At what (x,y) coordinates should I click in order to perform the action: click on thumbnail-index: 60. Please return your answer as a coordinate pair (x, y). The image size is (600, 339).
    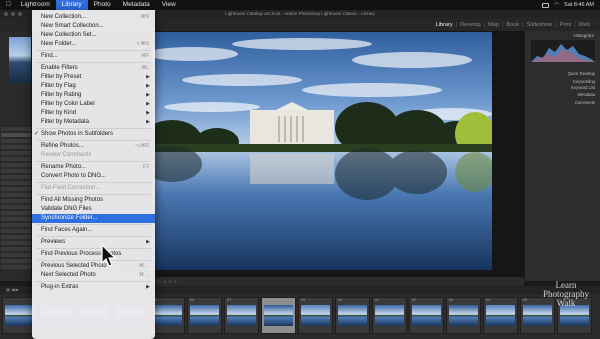
    Looking at the image, I should click on (340, 300).